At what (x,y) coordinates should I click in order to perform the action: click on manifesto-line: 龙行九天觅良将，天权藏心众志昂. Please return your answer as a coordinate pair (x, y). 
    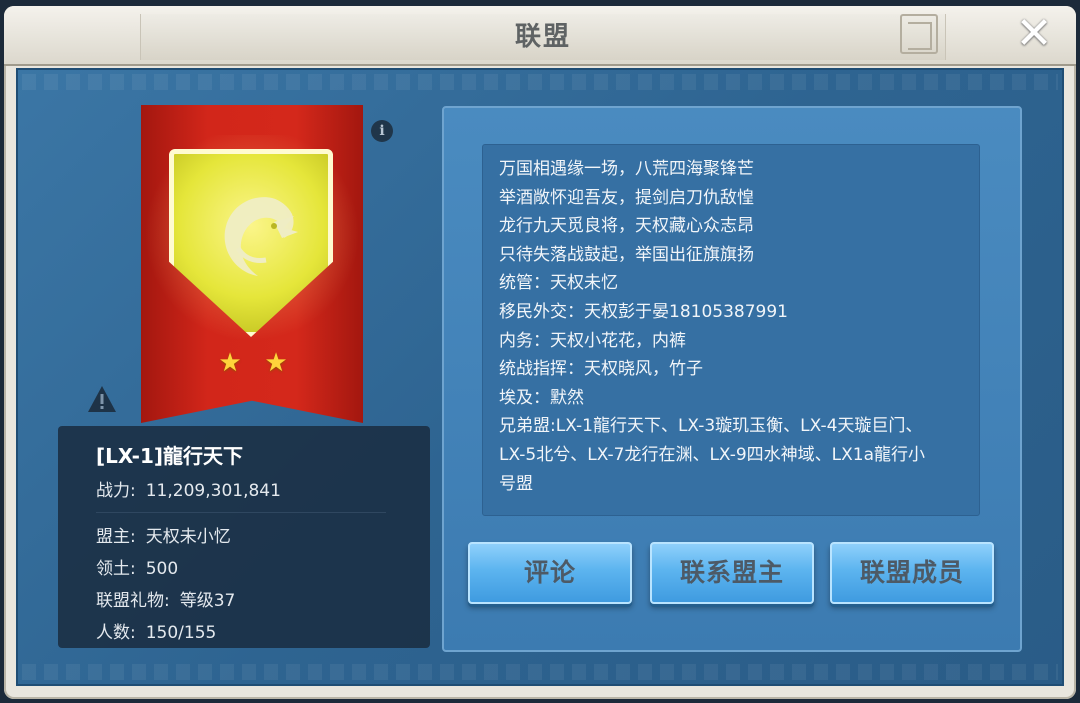
    Looking at the image, I should click on (626, 226).